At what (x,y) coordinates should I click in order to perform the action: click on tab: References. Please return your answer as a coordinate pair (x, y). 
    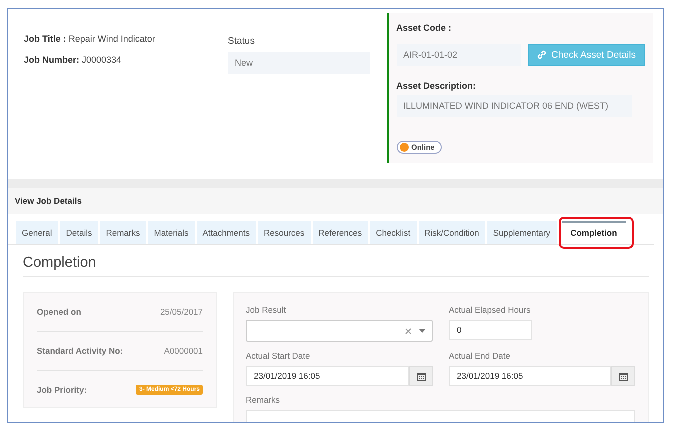
    Looking at the image, I should click on (340, 232).